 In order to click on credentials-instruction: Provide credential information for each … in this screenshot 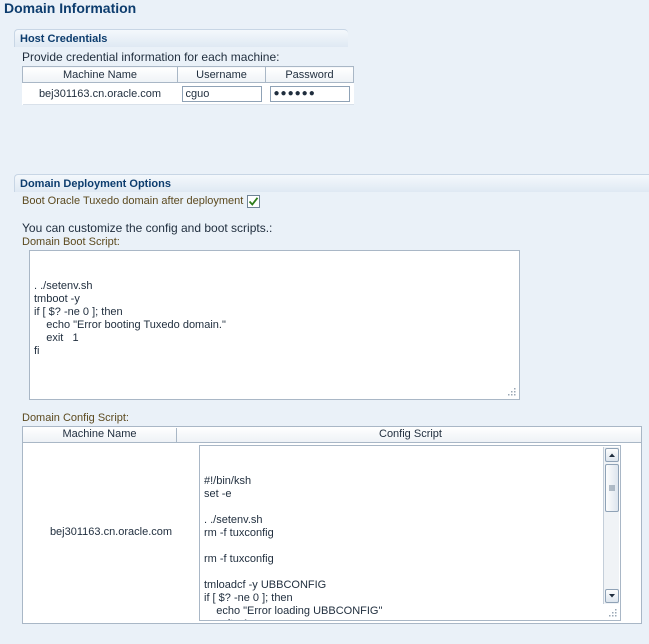, I will do `click(151, 57)`.